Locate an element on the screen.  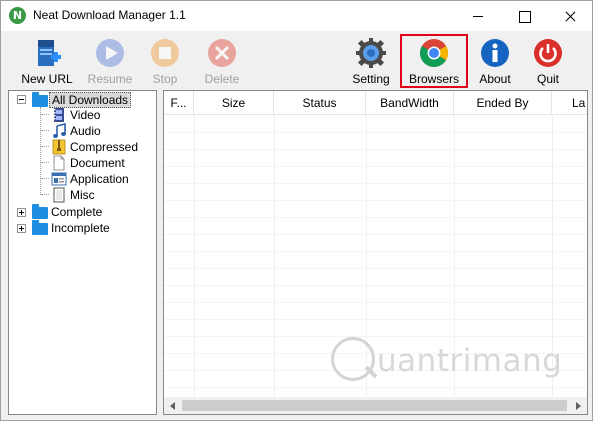
play-icon is located at coordinates (110, 53).